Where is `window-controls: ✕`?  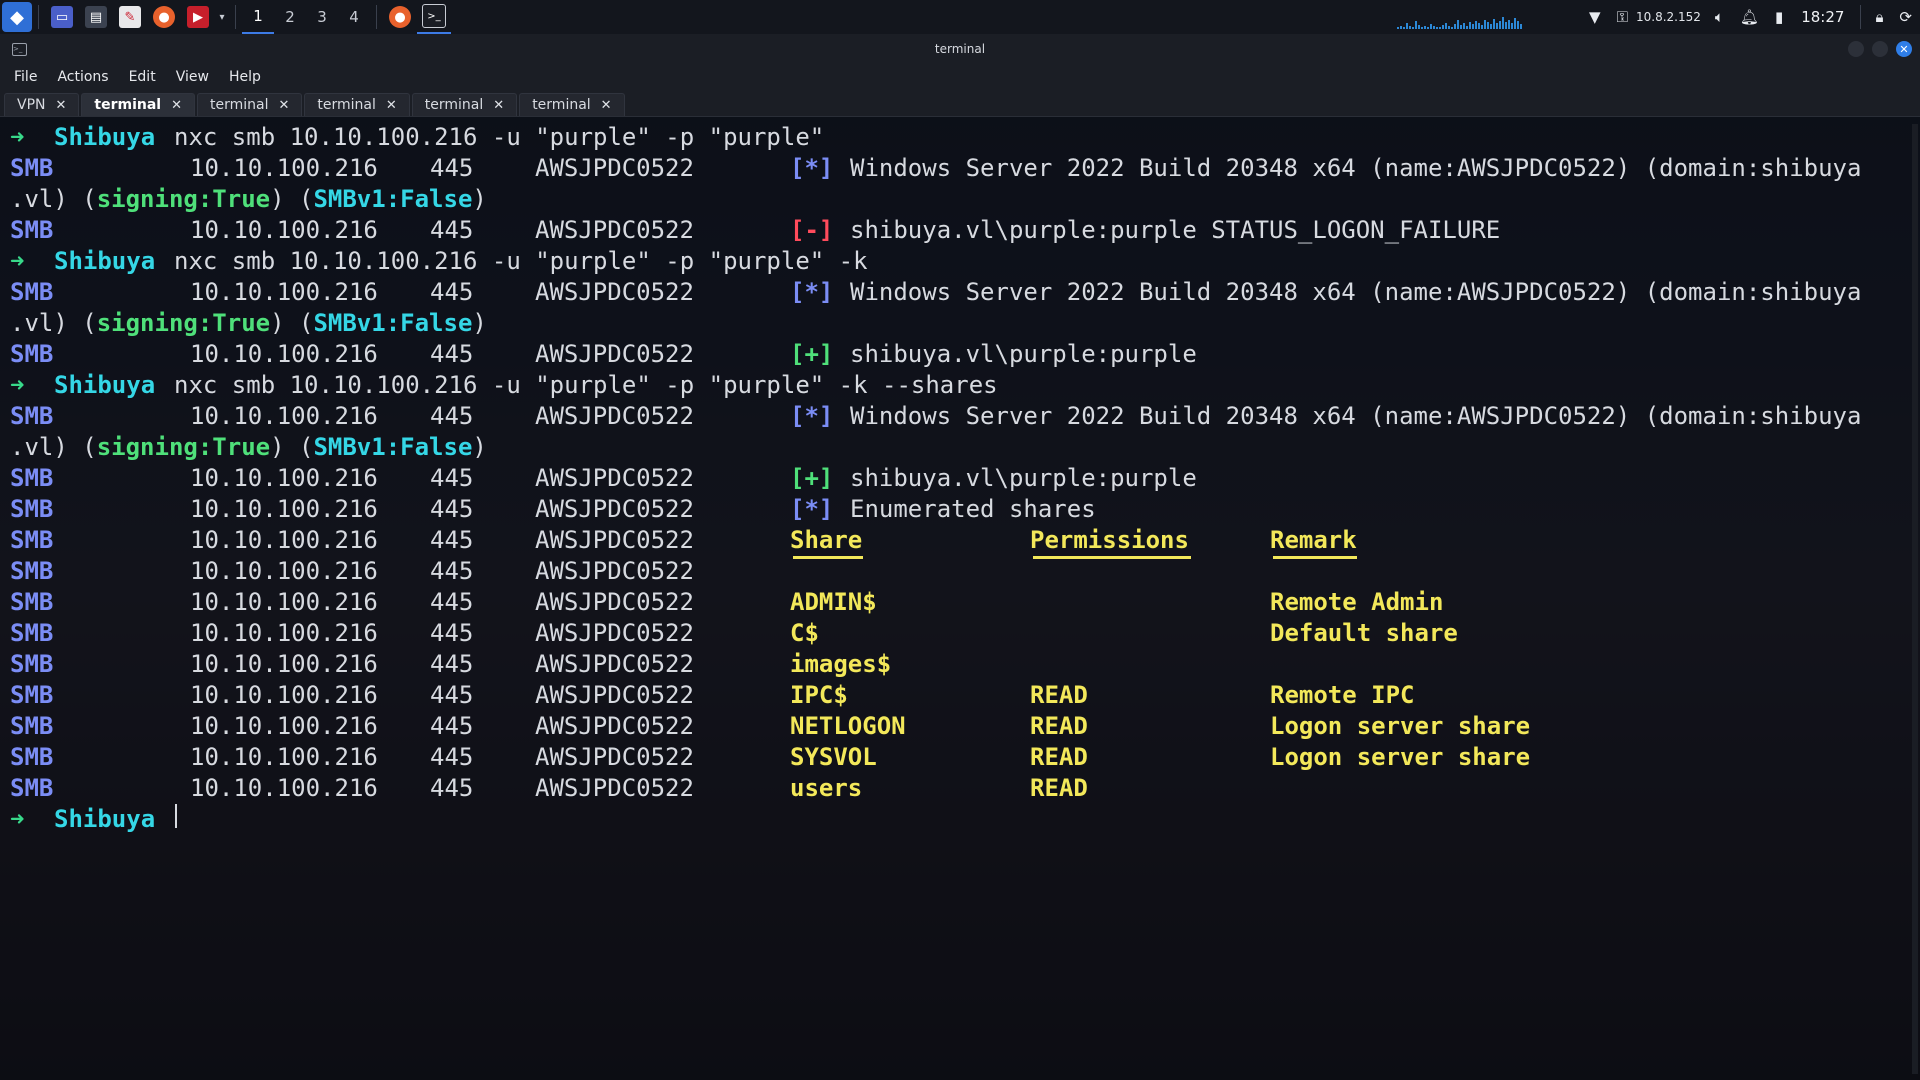 window-controls: ✕ is located at coordinates (1876, 49).